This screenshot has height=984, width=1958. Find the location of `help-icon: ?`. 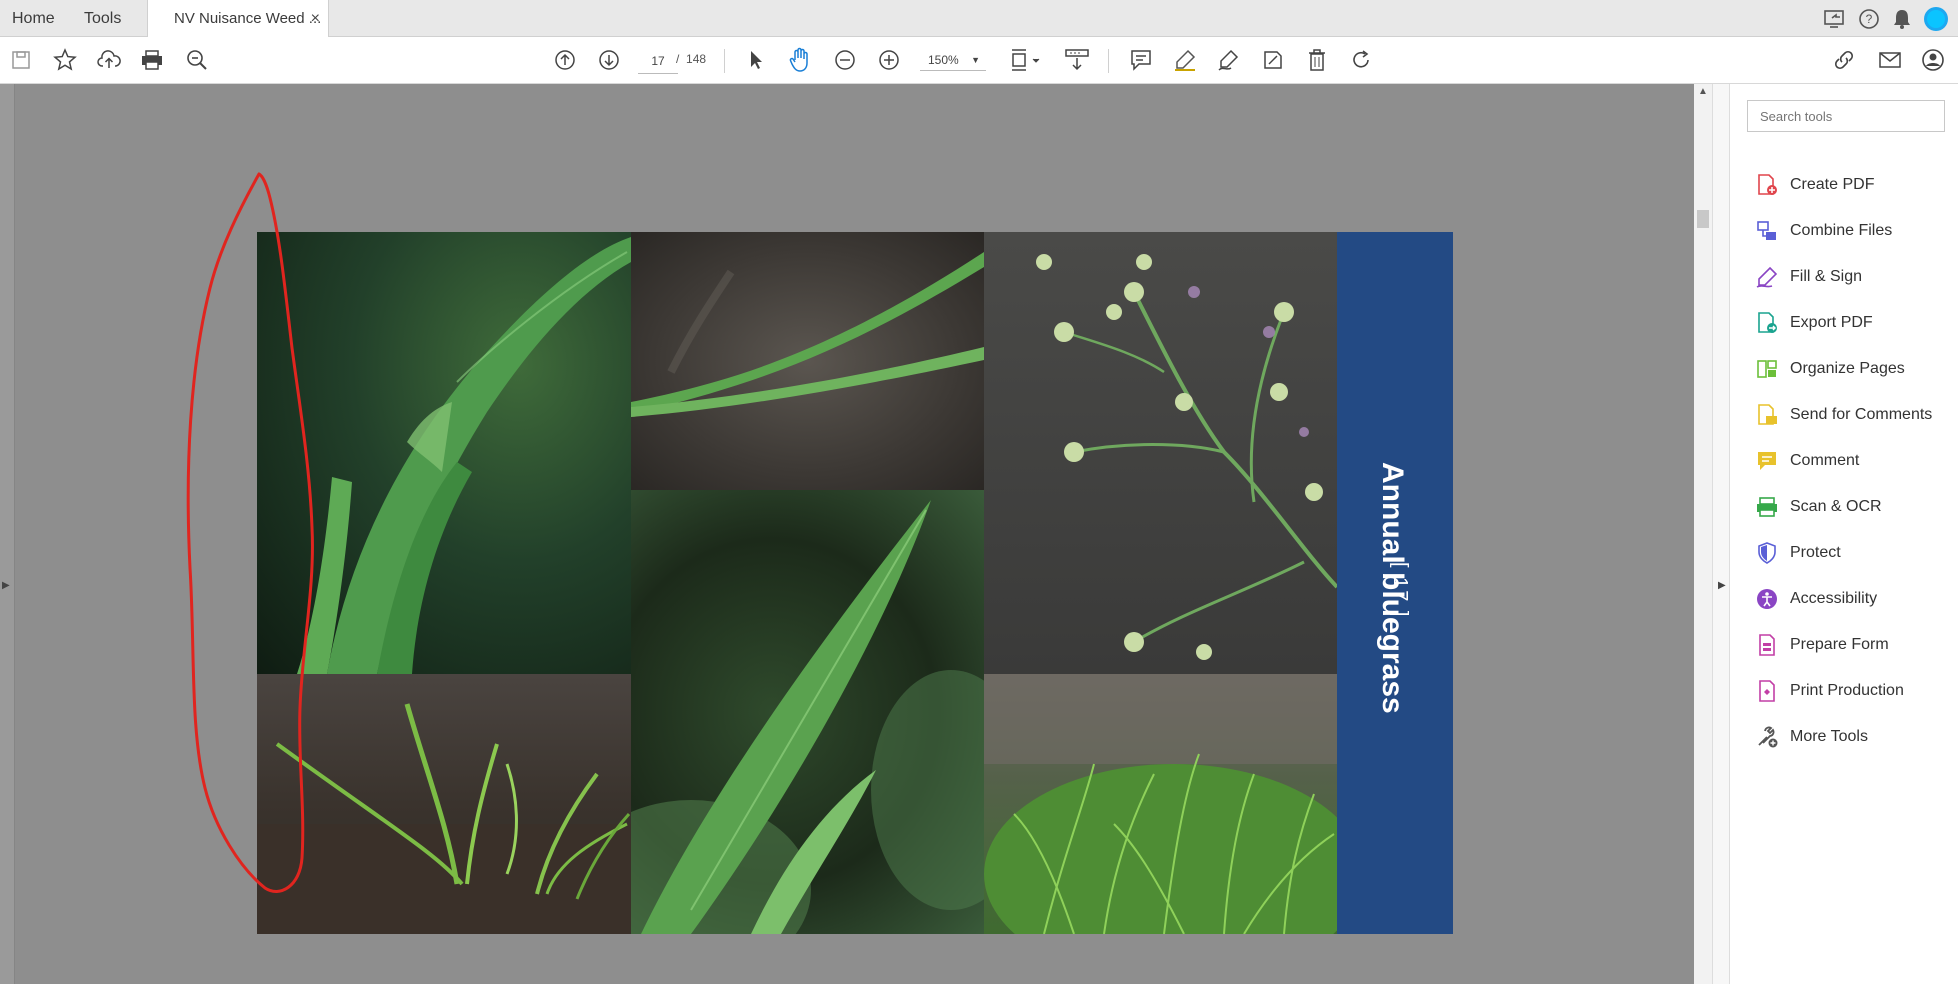

help-icon: ? is located at coordinates (1869, 19).